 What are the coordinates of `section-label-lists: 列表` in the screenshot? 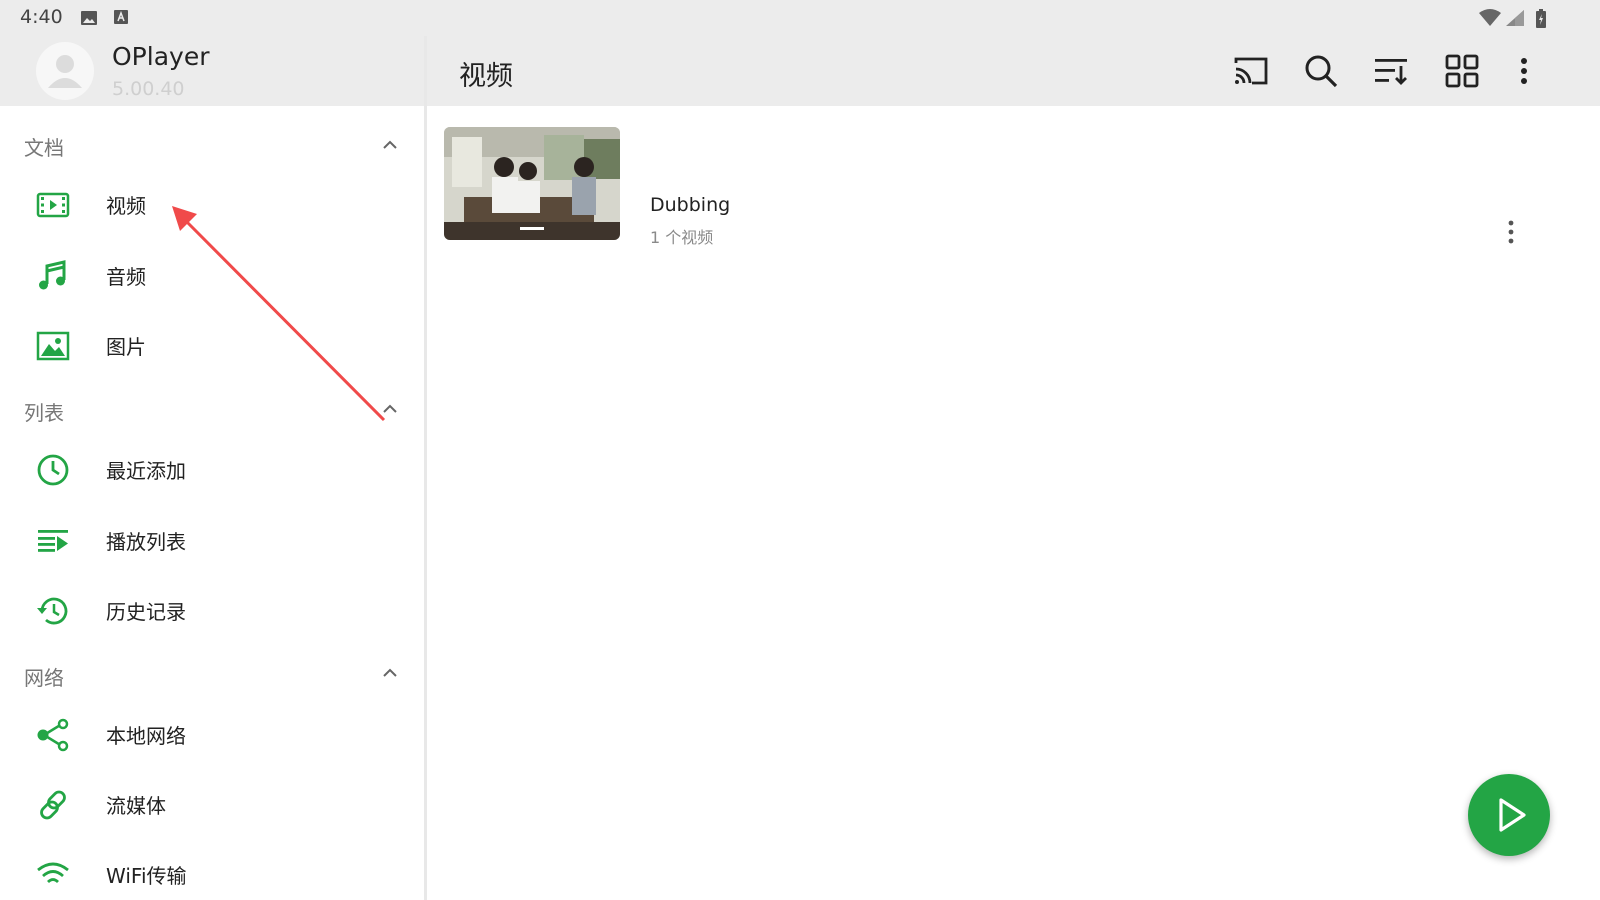 It's located at (44, 413).